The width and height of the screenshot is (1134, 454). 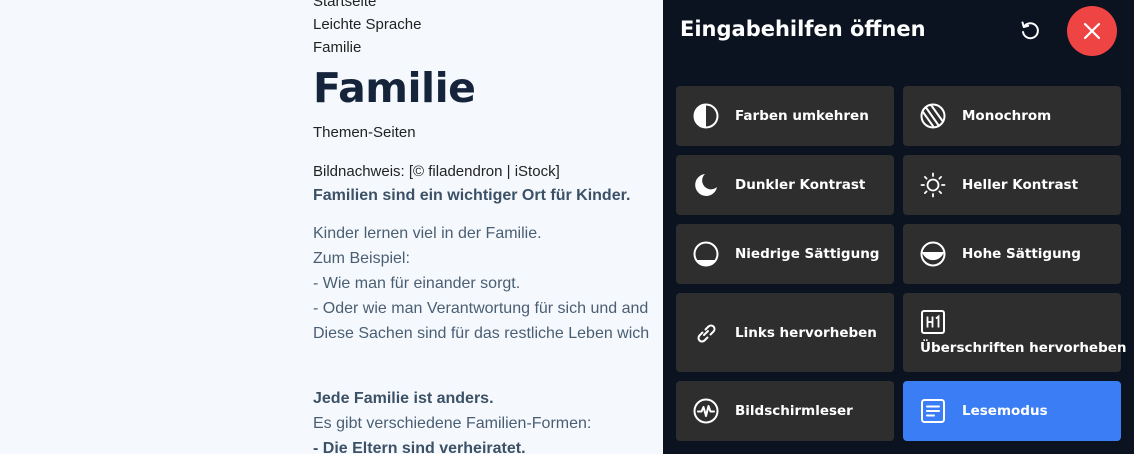 I want to click on screen-reader-icon, so click(x=706, y=411).